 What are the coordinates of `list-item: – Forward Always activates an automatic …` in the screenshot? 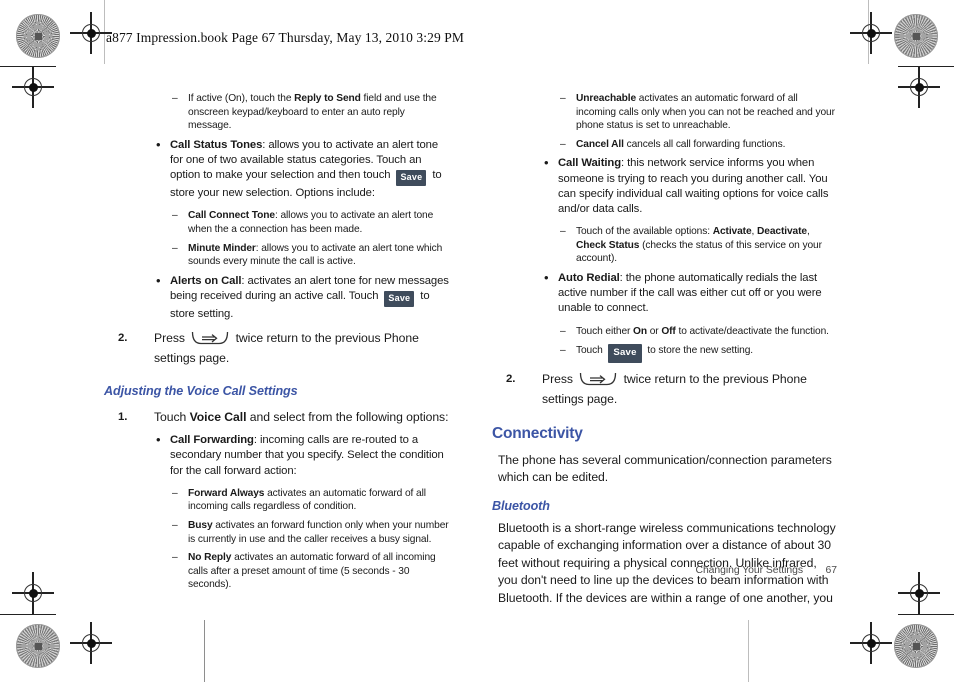 It's located at (276, 500).